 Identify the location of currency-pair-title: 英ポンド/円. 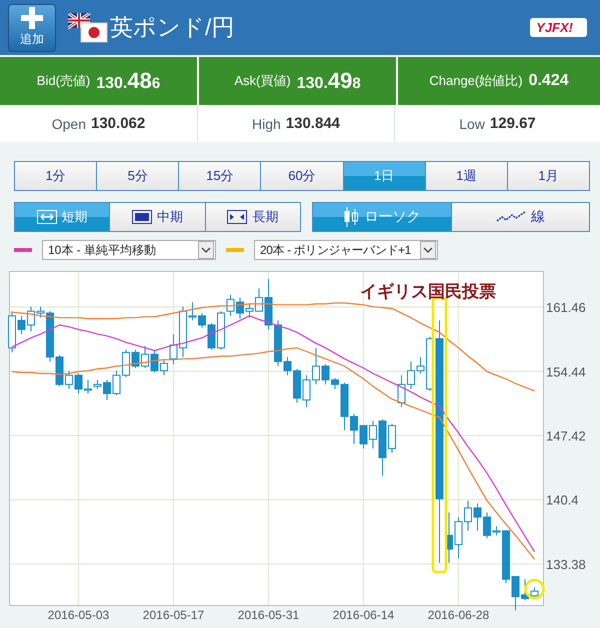
(172, 27).